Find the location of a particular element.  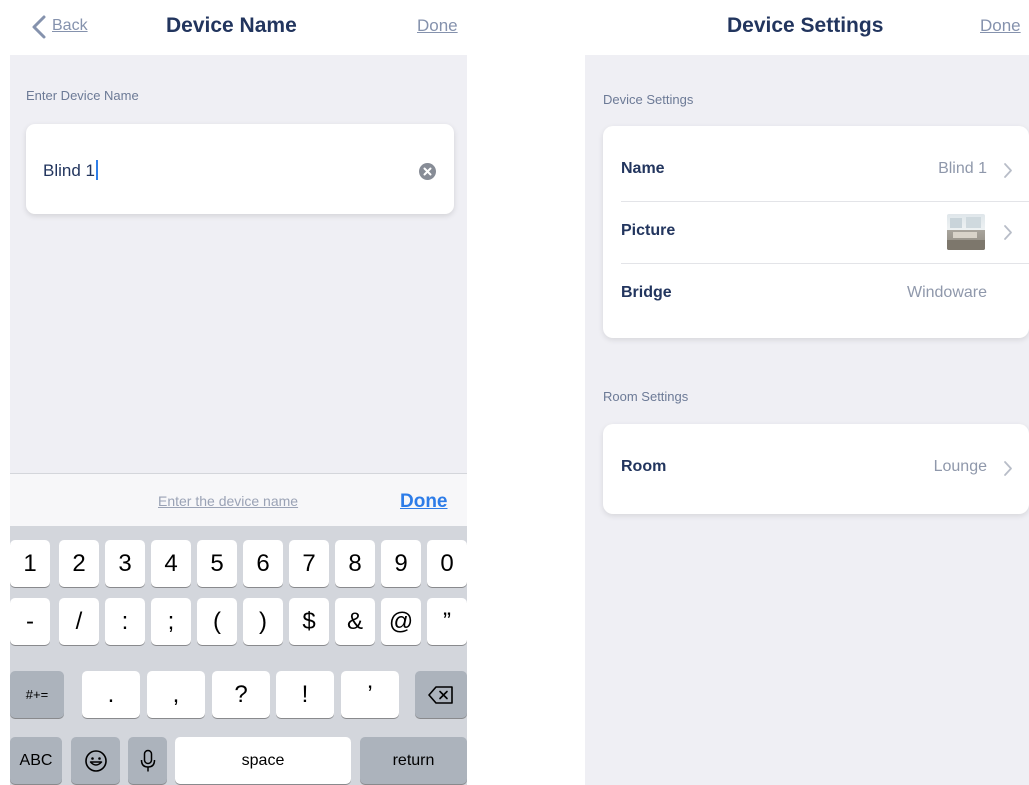

key-5: 5 is located at coordinates (217, 563).